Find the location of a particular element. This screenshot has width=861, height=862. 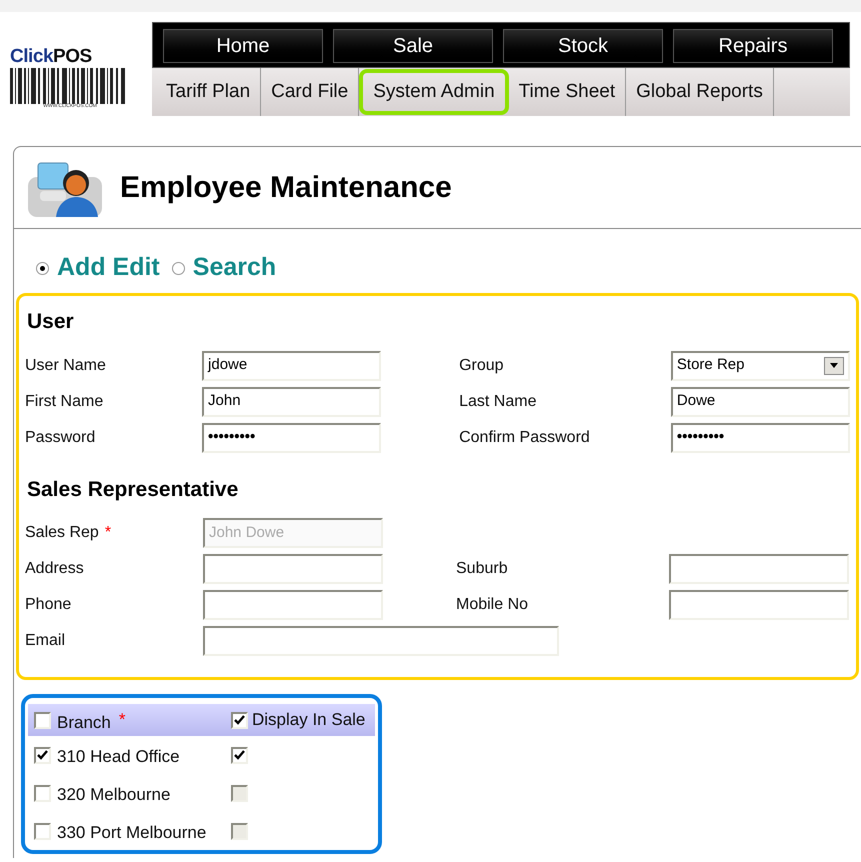

field-label: User Name is located at coordinates (66, 366).